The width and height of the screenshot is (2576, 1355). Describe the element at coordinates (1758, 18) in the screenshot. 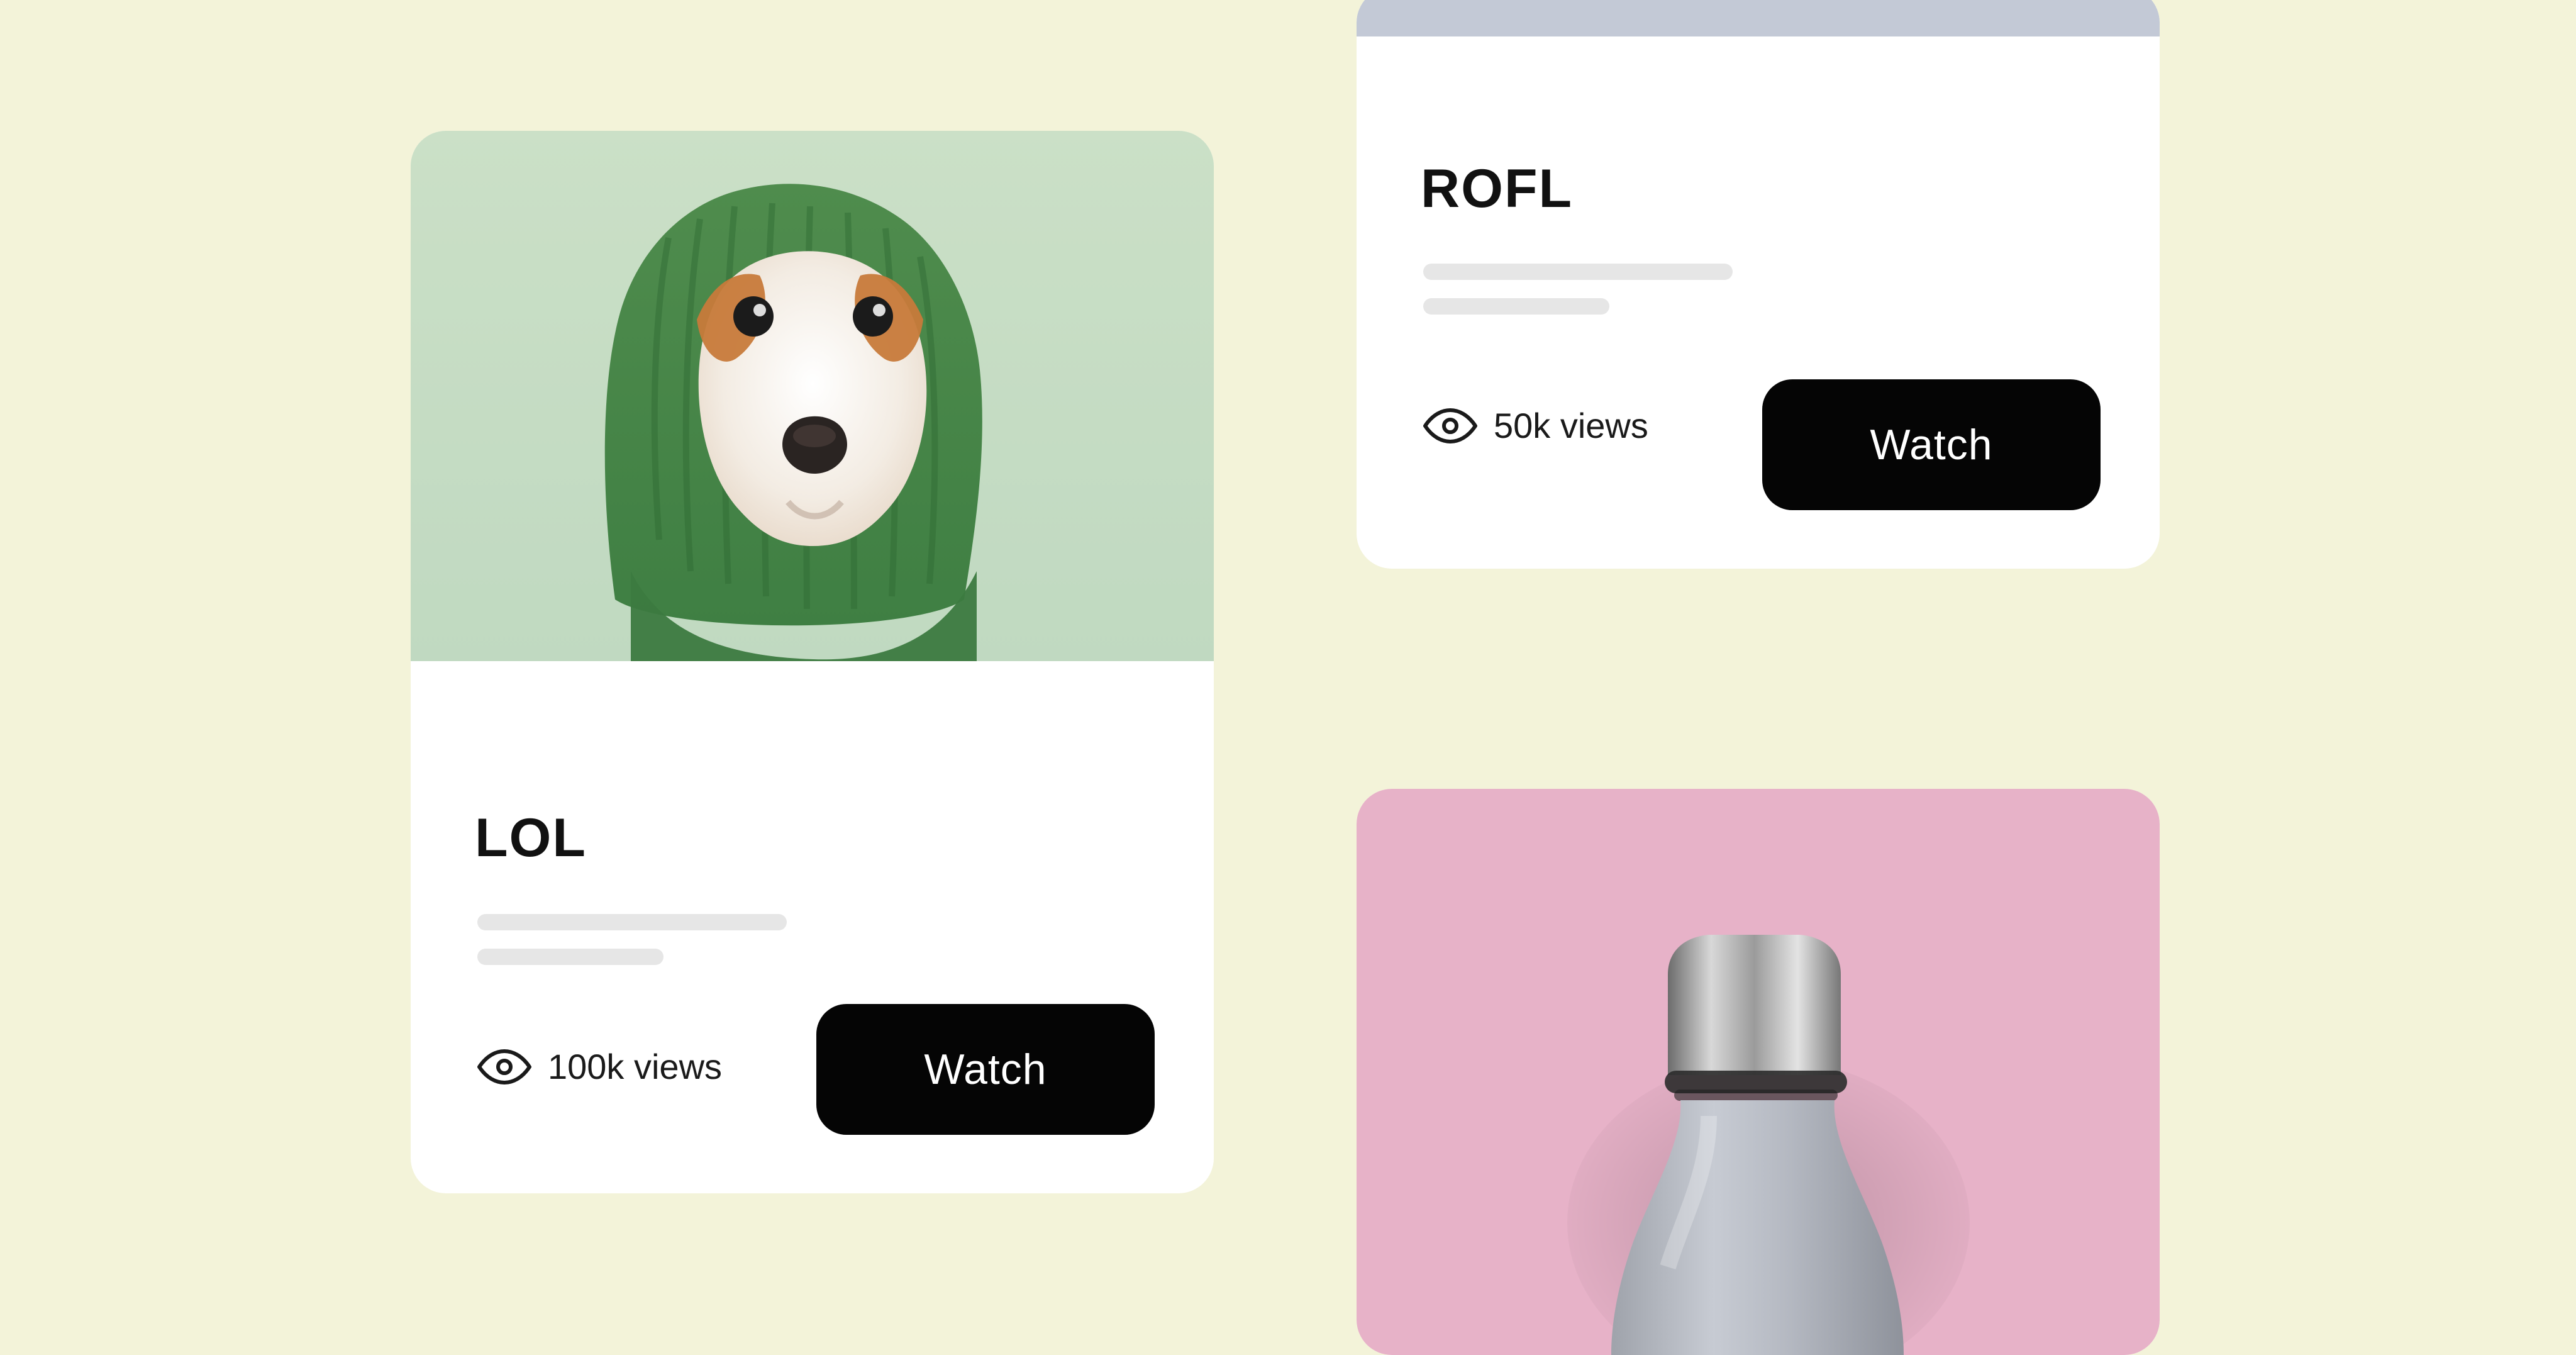

I see `card-top-strip` at that location.